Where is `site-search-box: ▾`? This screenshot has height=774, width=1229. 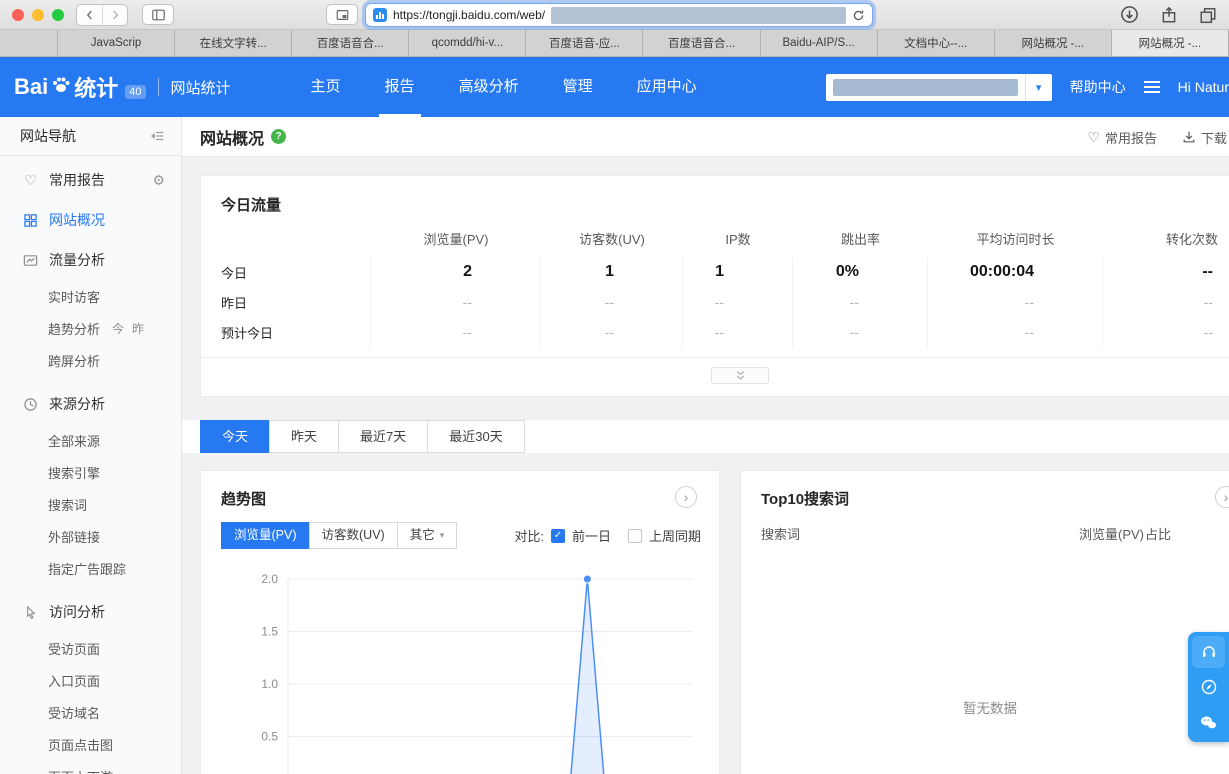 site-search-box: ▾ is located at coordinates (938, 87).